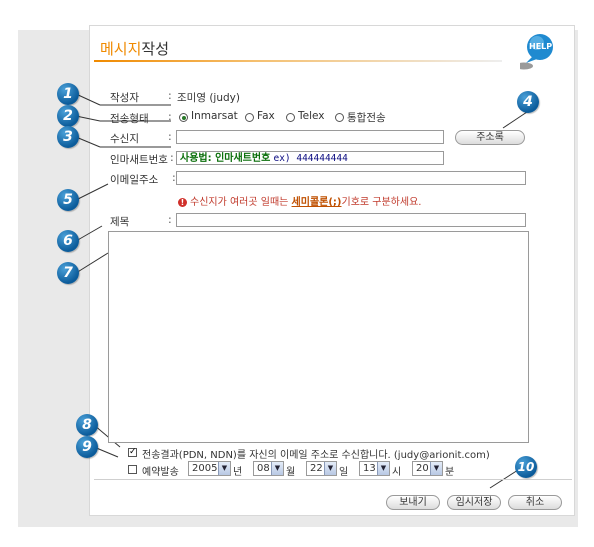 The height and width of the screenshot is (547, 594). Describe the element at coordinates (68, 241) in the screenshot. I see `callout-badge-6: 6` at that location.